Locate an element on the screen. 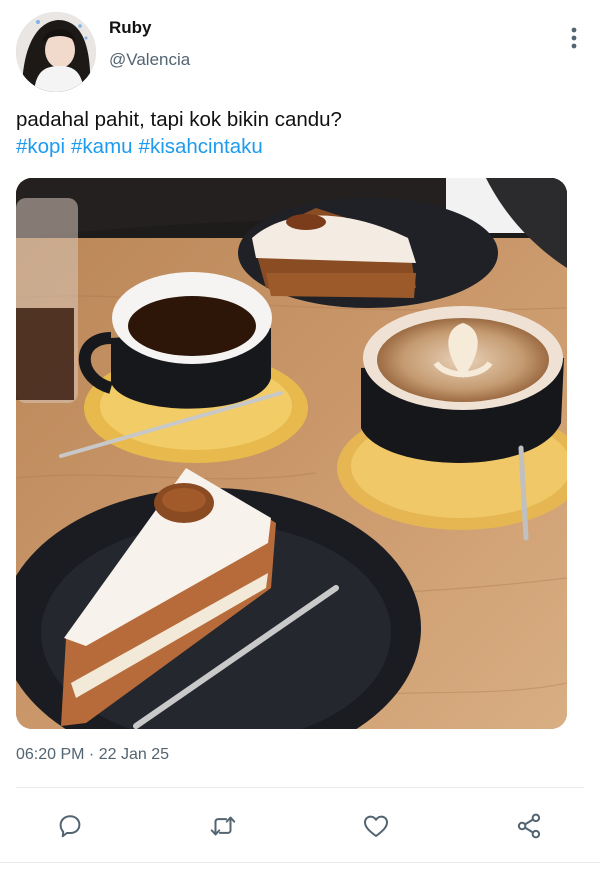 This screenshot has width=600, height=873. more-options-button is located at coordinates (574, 38).